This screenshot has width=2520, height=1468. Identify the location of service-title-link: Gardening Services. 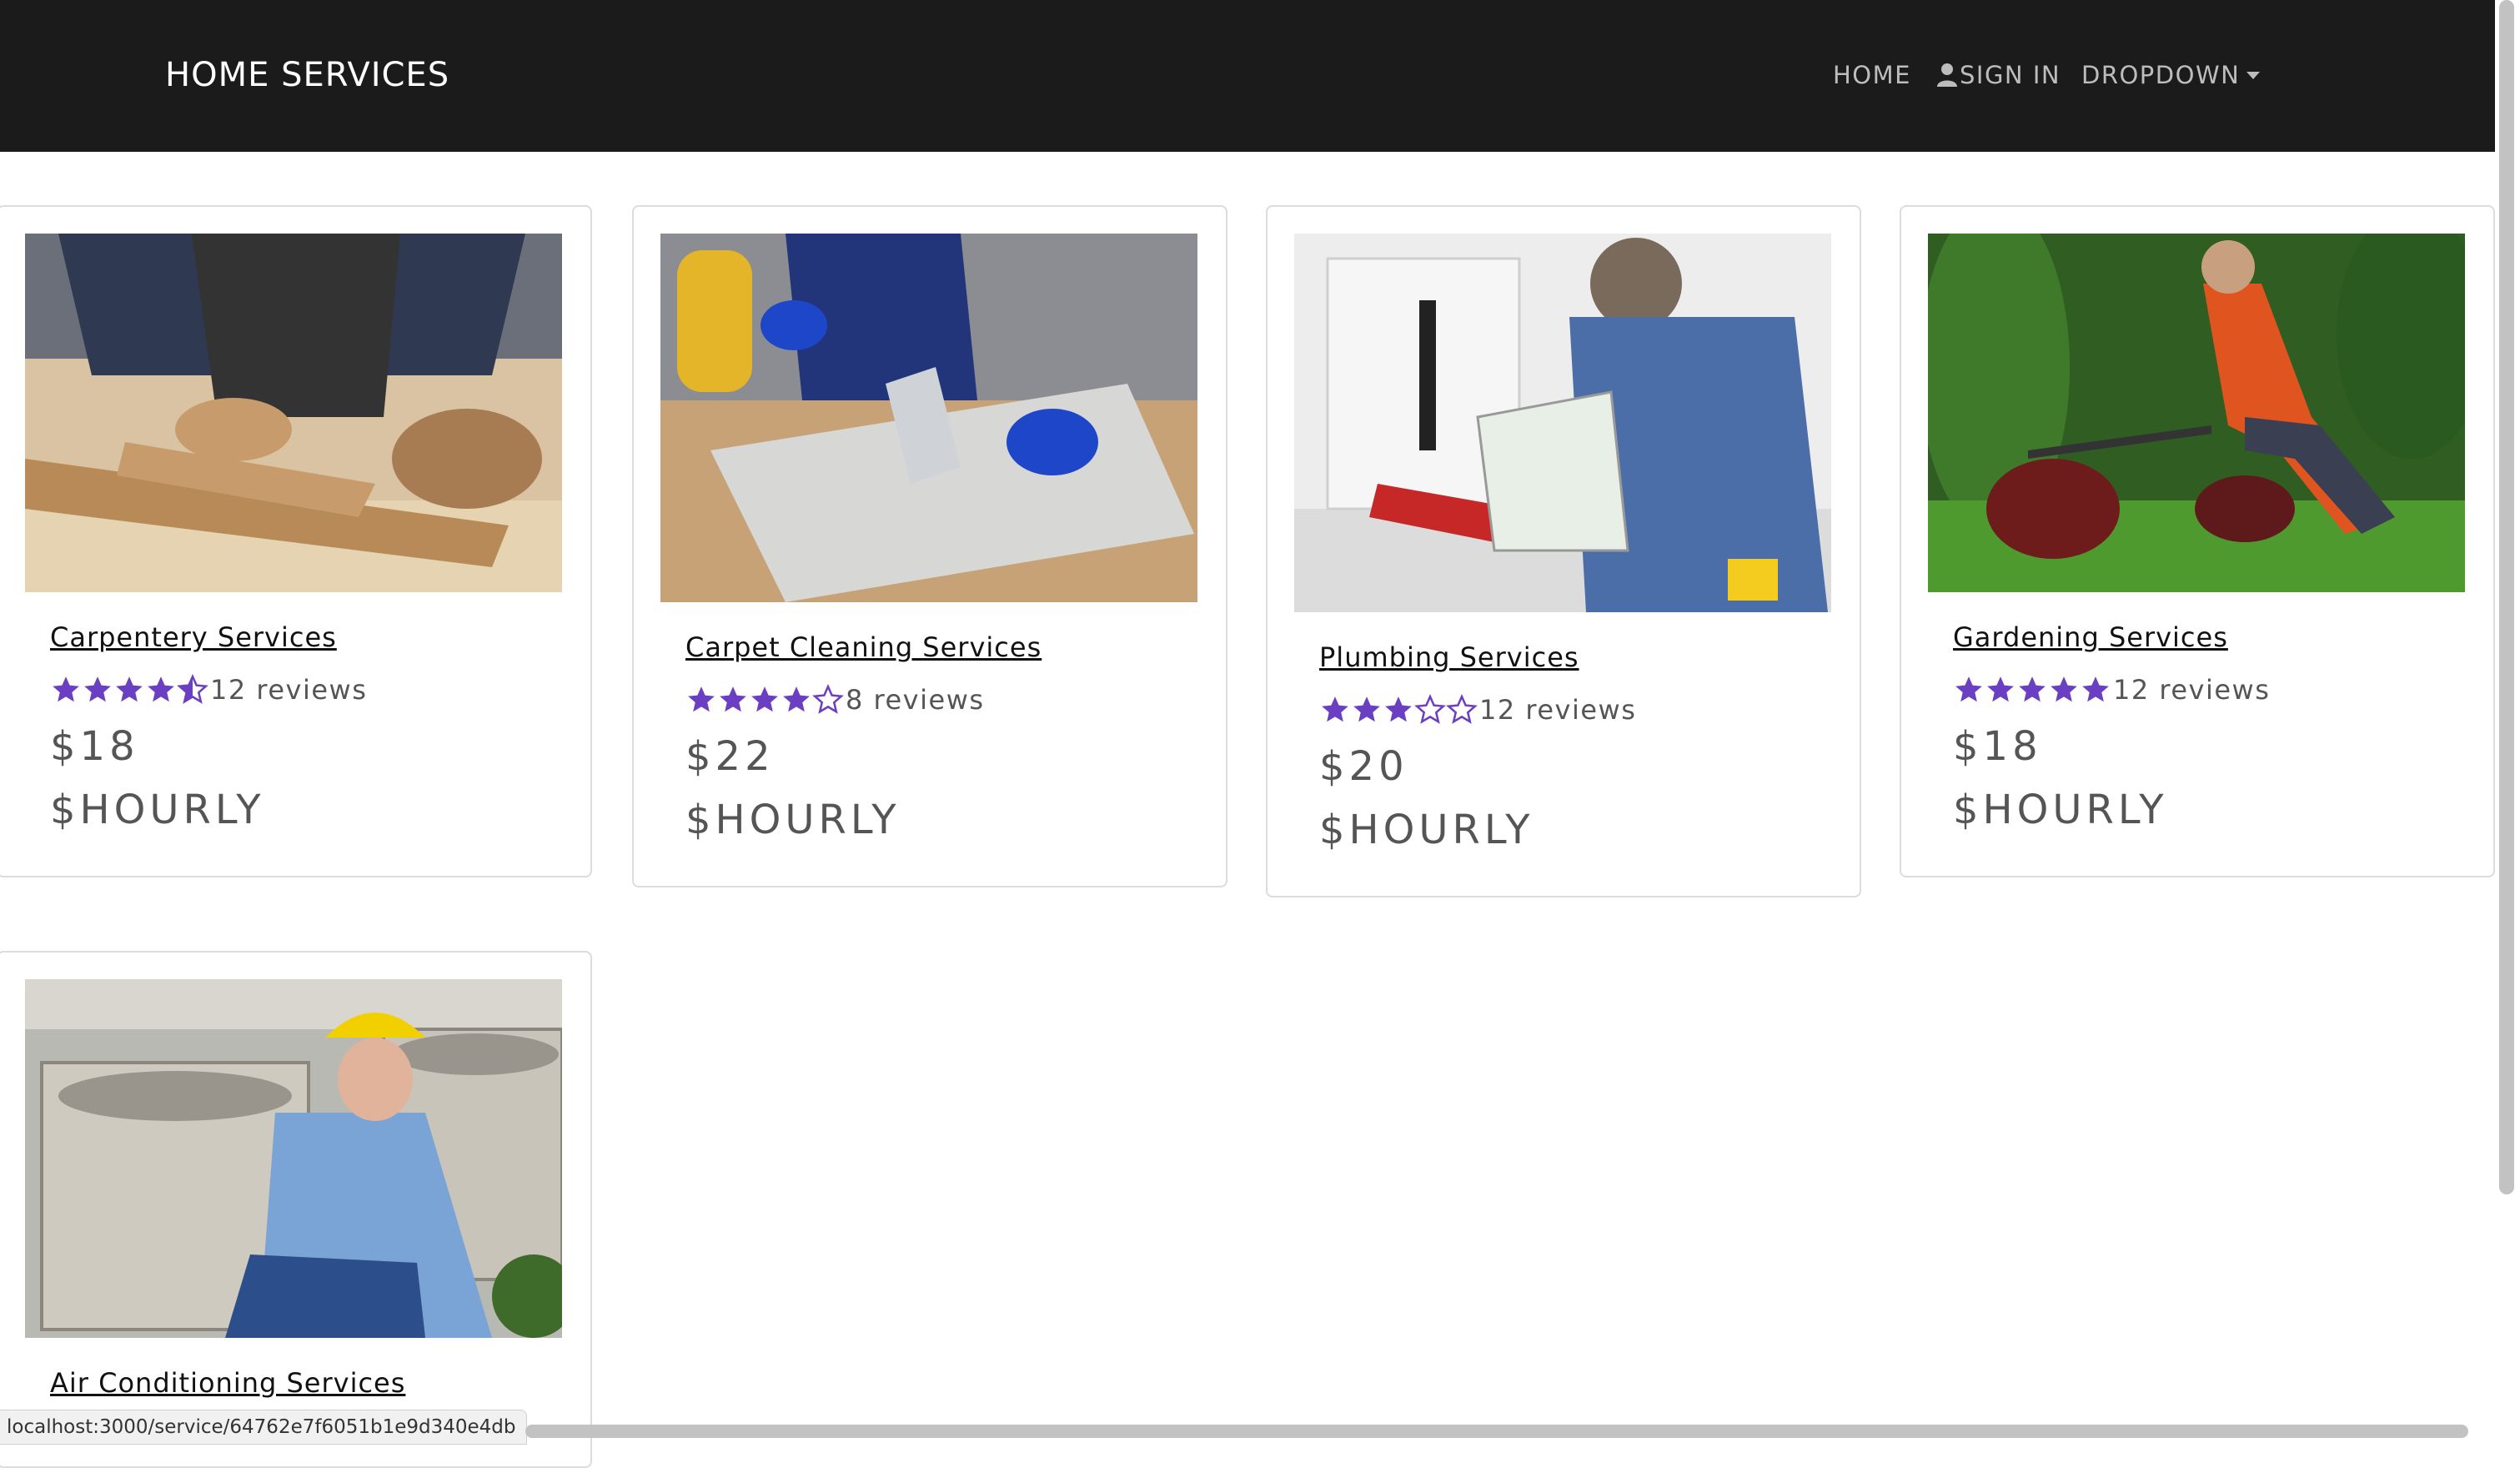
(2090, 637).